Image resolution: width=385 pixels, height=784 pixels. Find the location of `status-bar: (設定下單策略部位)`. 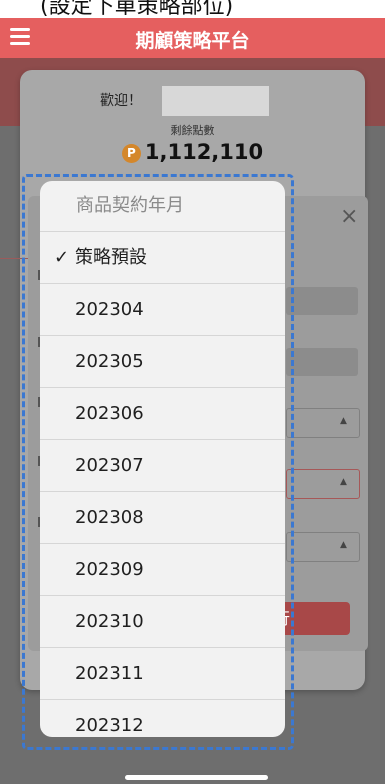

status-bar: (設定下單策略部位) is located at coordinates (192, 9).